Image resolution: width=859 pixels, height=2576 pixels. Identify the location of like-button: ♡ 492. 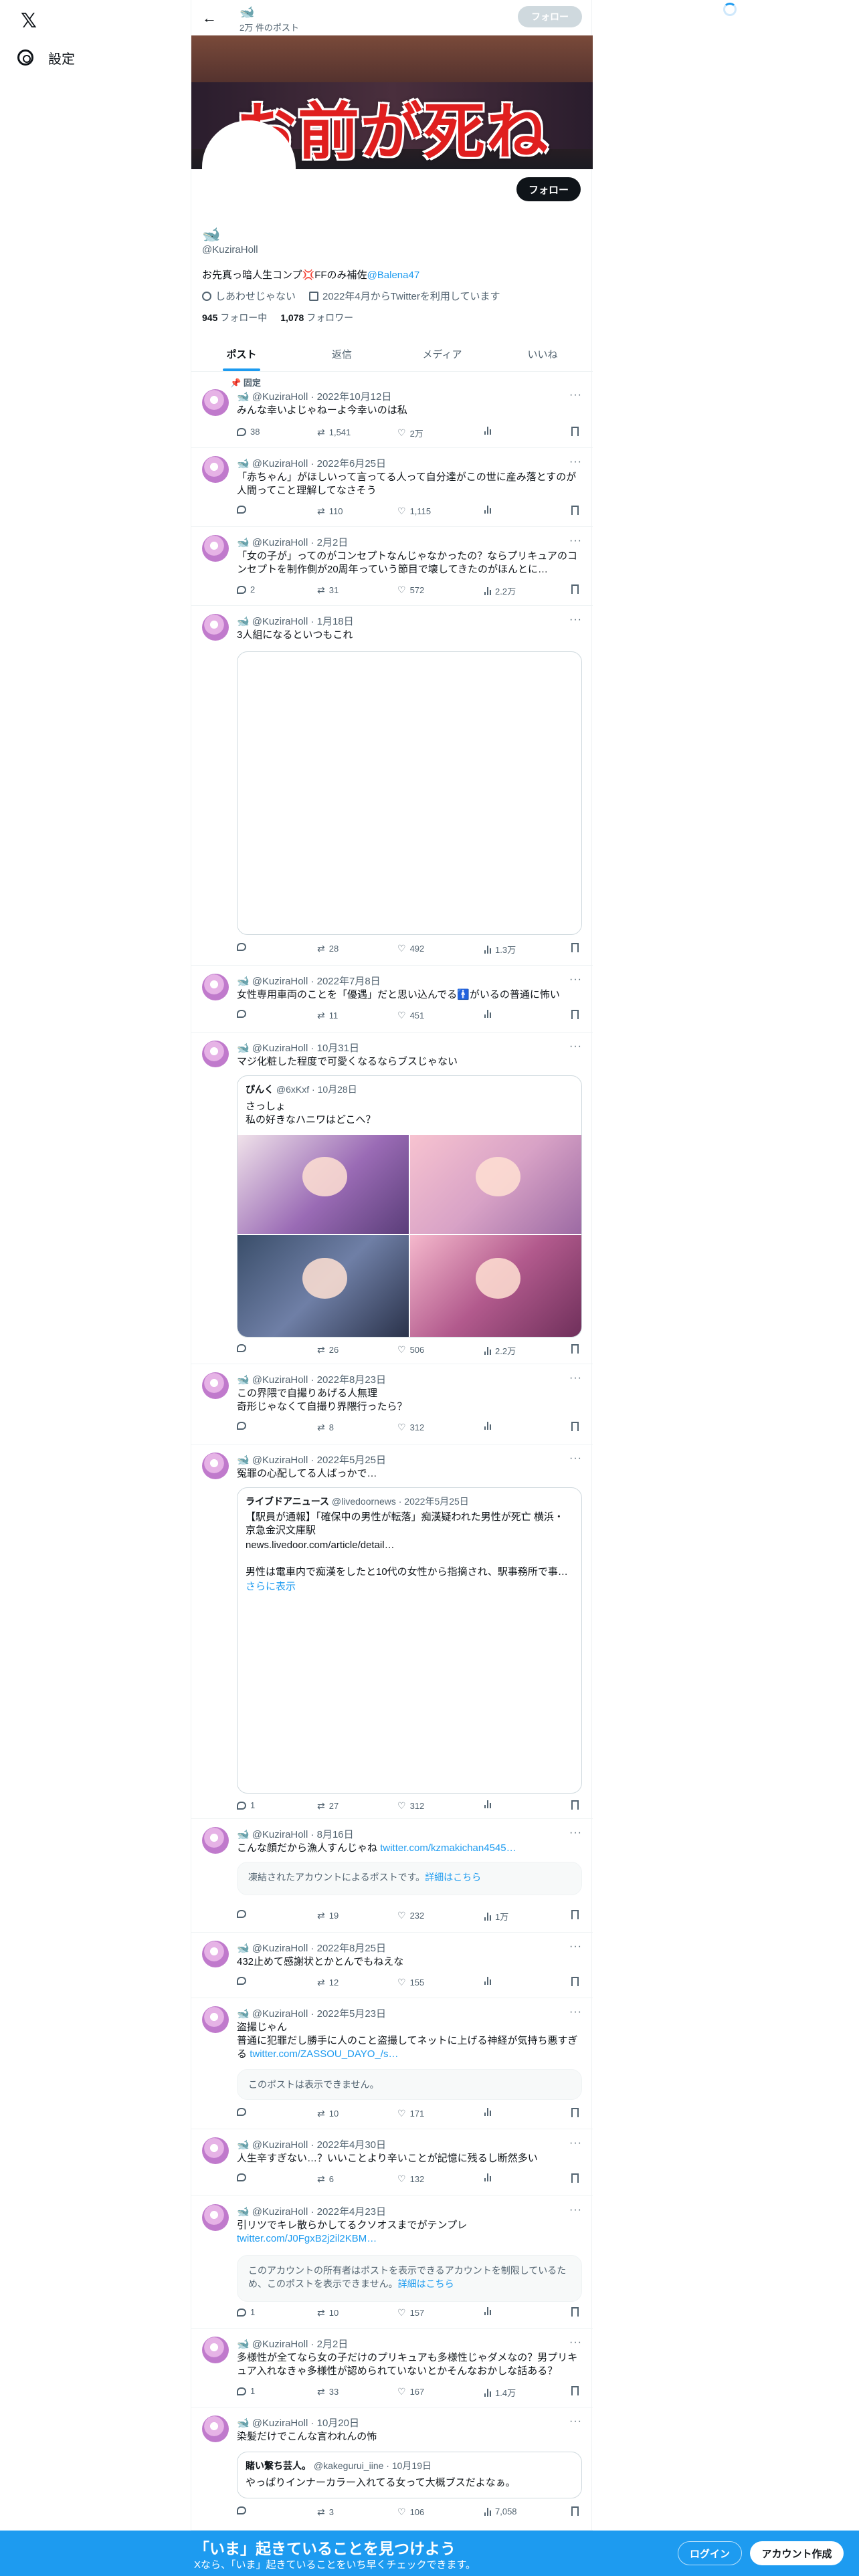
(411, 948).